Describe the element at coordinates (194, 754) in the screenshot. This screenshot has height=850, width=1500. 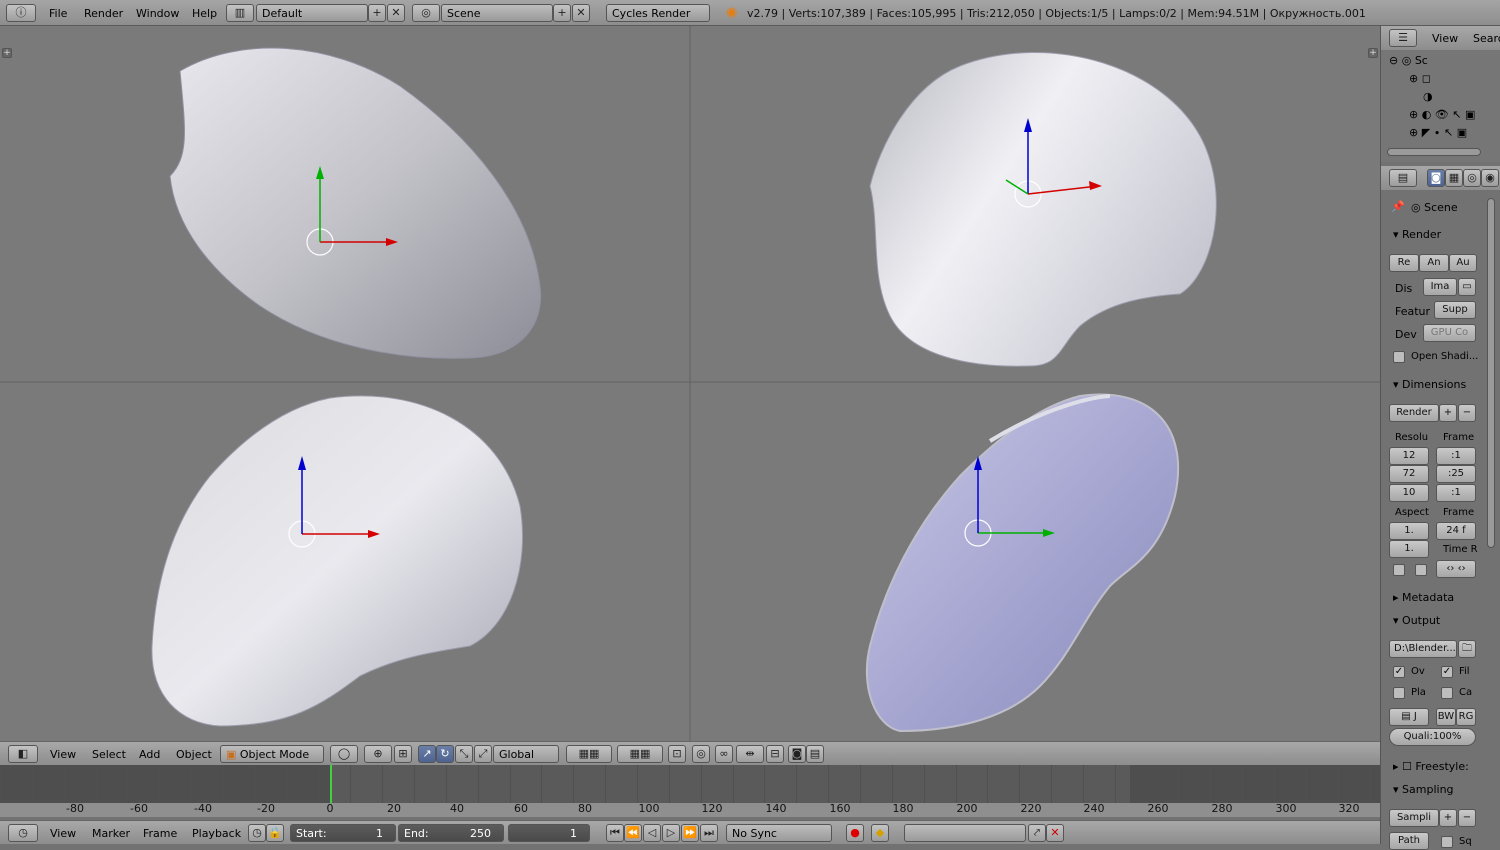
I see `menu-object: Object` at that location.